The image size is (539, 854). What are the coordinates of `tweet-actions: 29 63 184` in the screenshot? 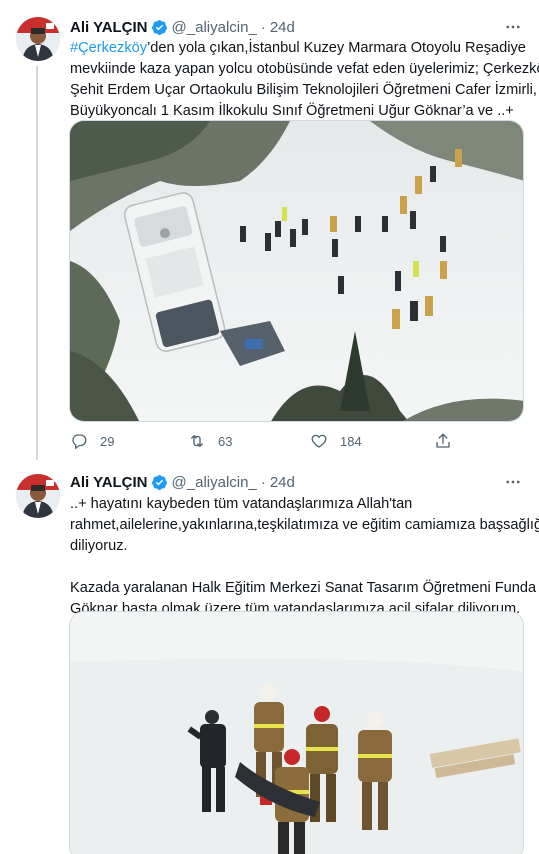 It's located at (270, 443).